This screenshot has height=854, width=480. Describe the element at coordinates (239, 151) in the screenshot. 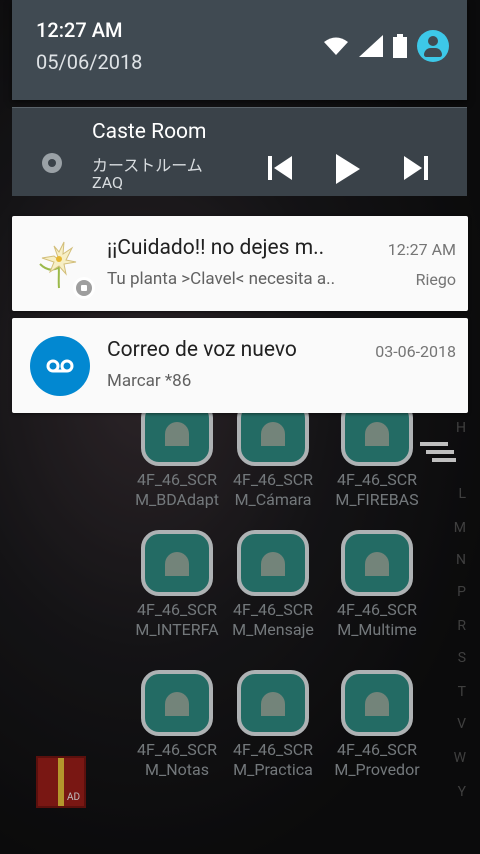

I see `media-notification: Caste Room カーストルーム ZAQ` at that location.